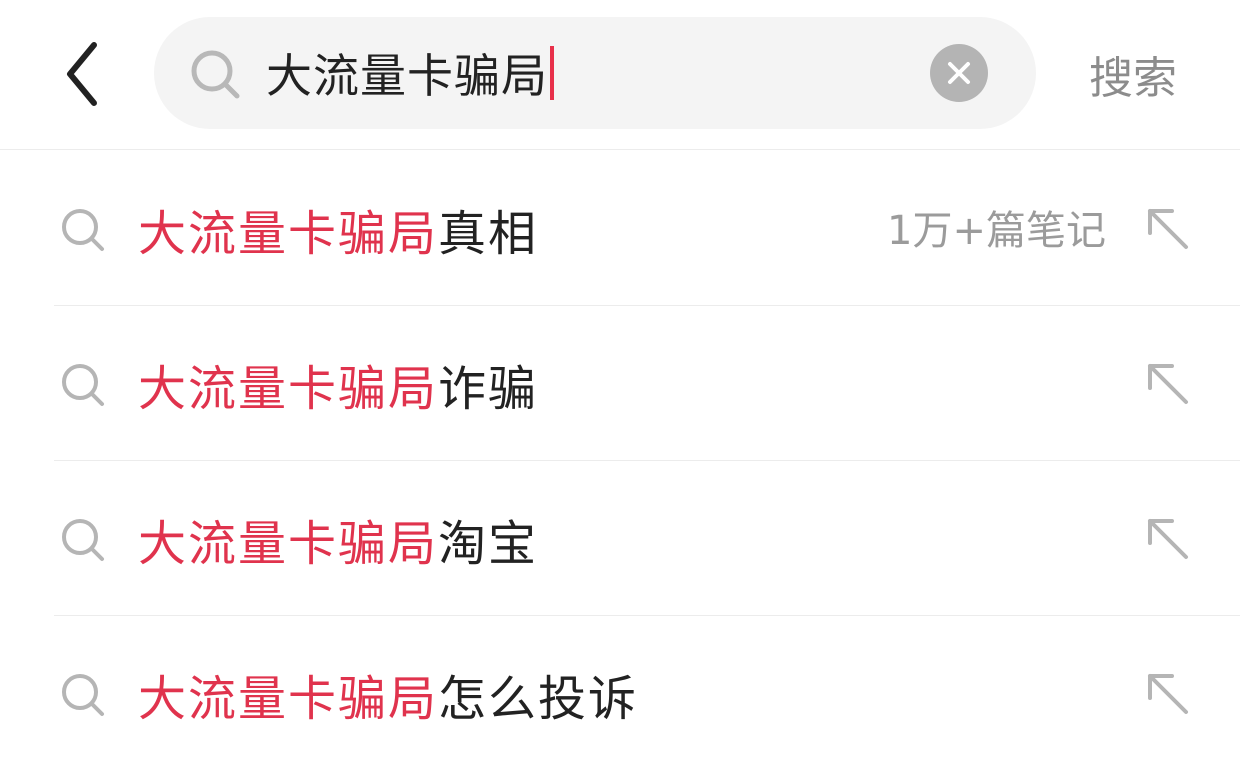 Image resolution: width=1240 pixels, height=771 pixels. I want to click on search-button: 搜索, so click(1133, 74).